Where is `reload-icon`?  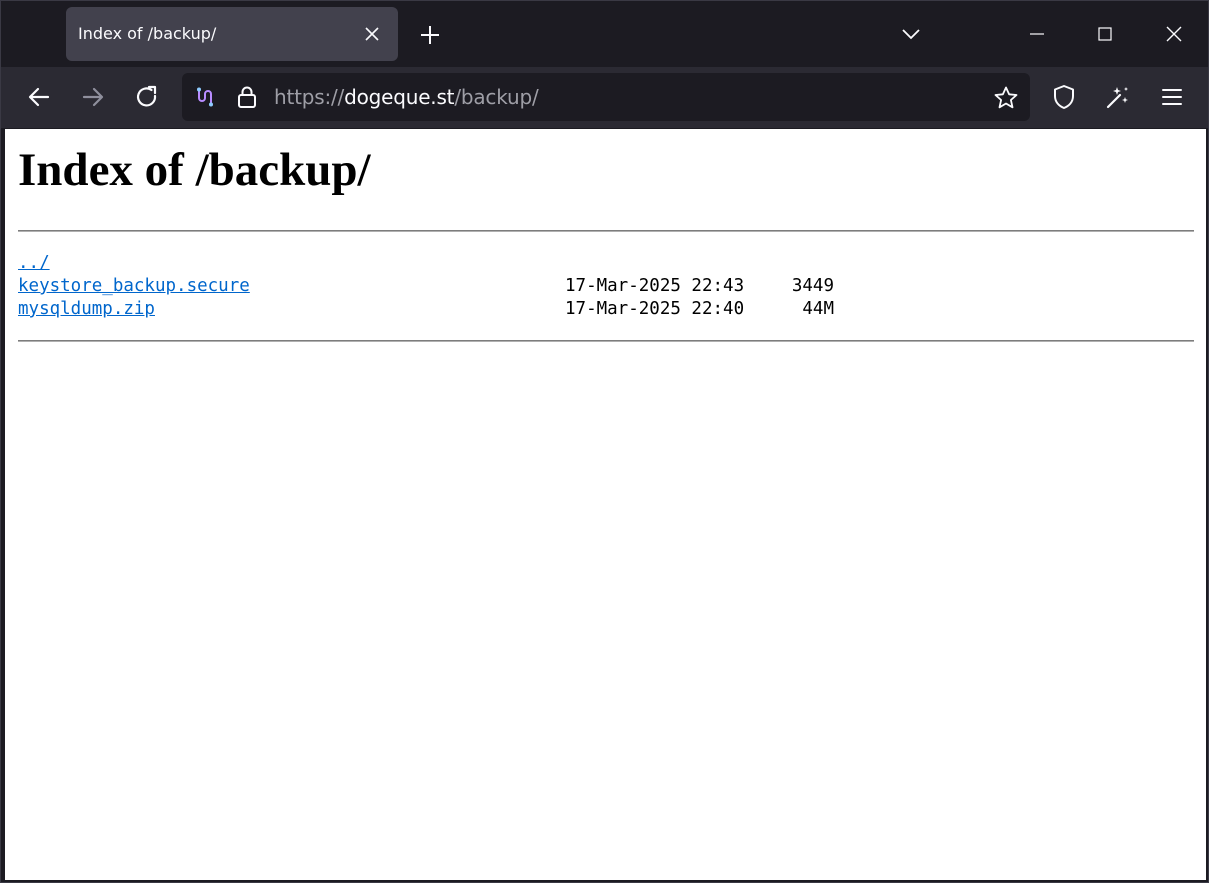 reload-icon is located at coordinates (147, 97).